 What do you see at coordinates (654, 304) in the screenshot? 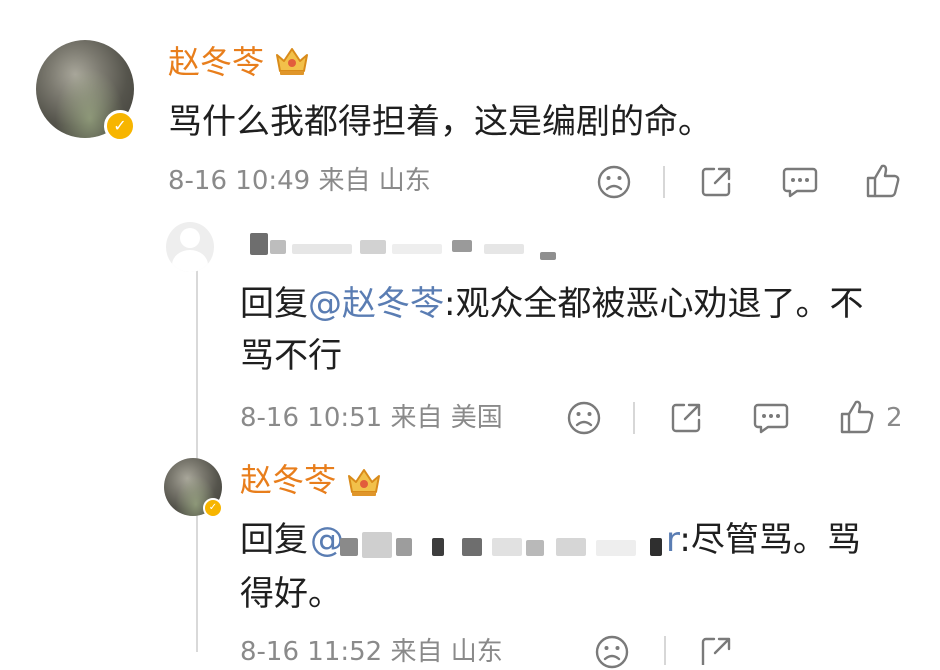
I see `reply-body: :观众全都被恶心劝退了。不` at bounding box center [654, 304].